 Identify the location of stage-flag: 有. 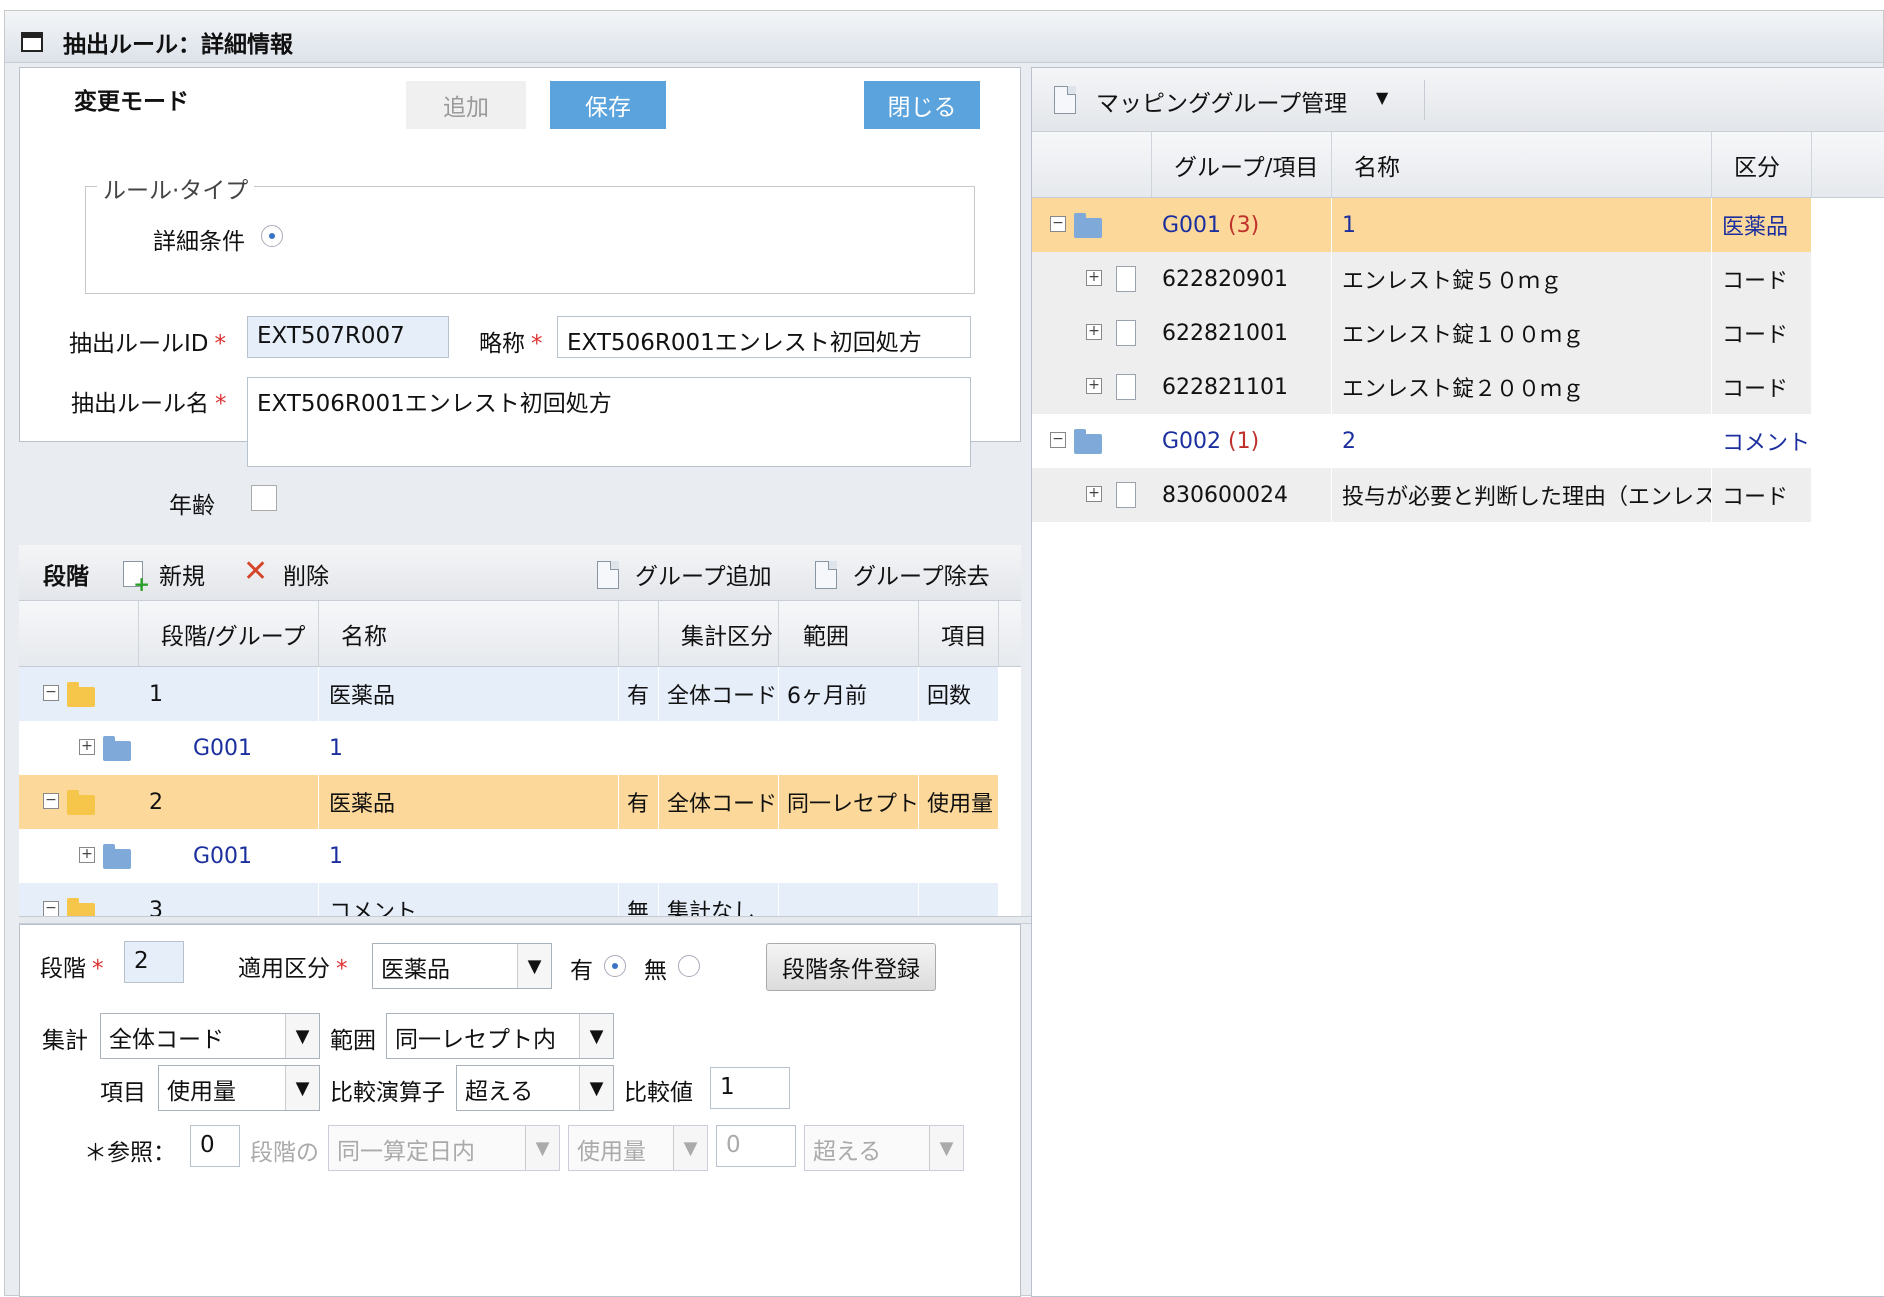
(639, 694).